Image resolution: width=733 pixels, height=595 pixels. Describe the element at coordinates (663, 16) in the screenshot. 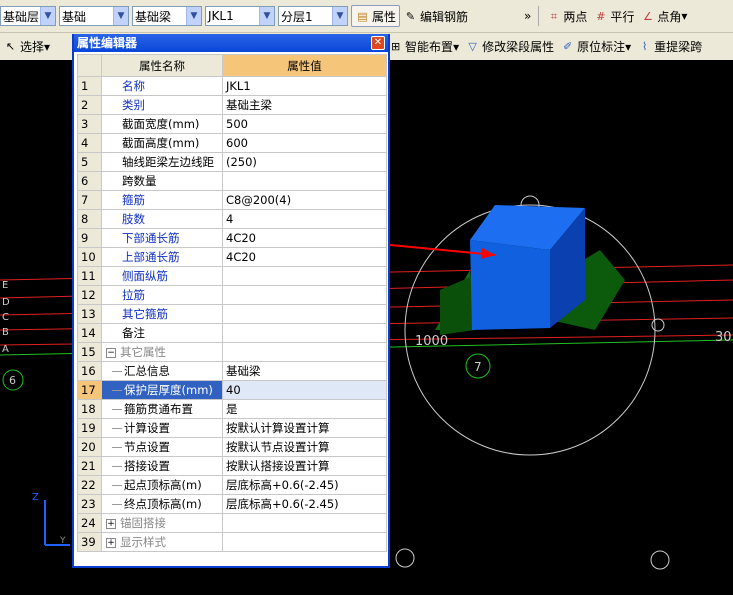

I see `point-angle-button: ∠ 点角 ▾` at that location.